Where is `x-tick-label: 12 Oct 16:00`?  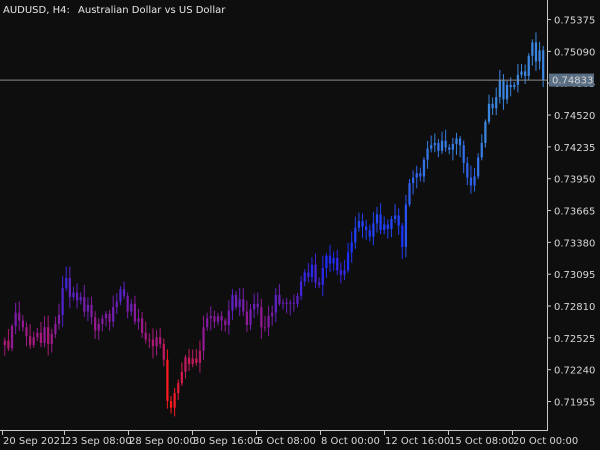 x-tick-label: 12 Oct 16:00 is located at coordinates (417, 441).